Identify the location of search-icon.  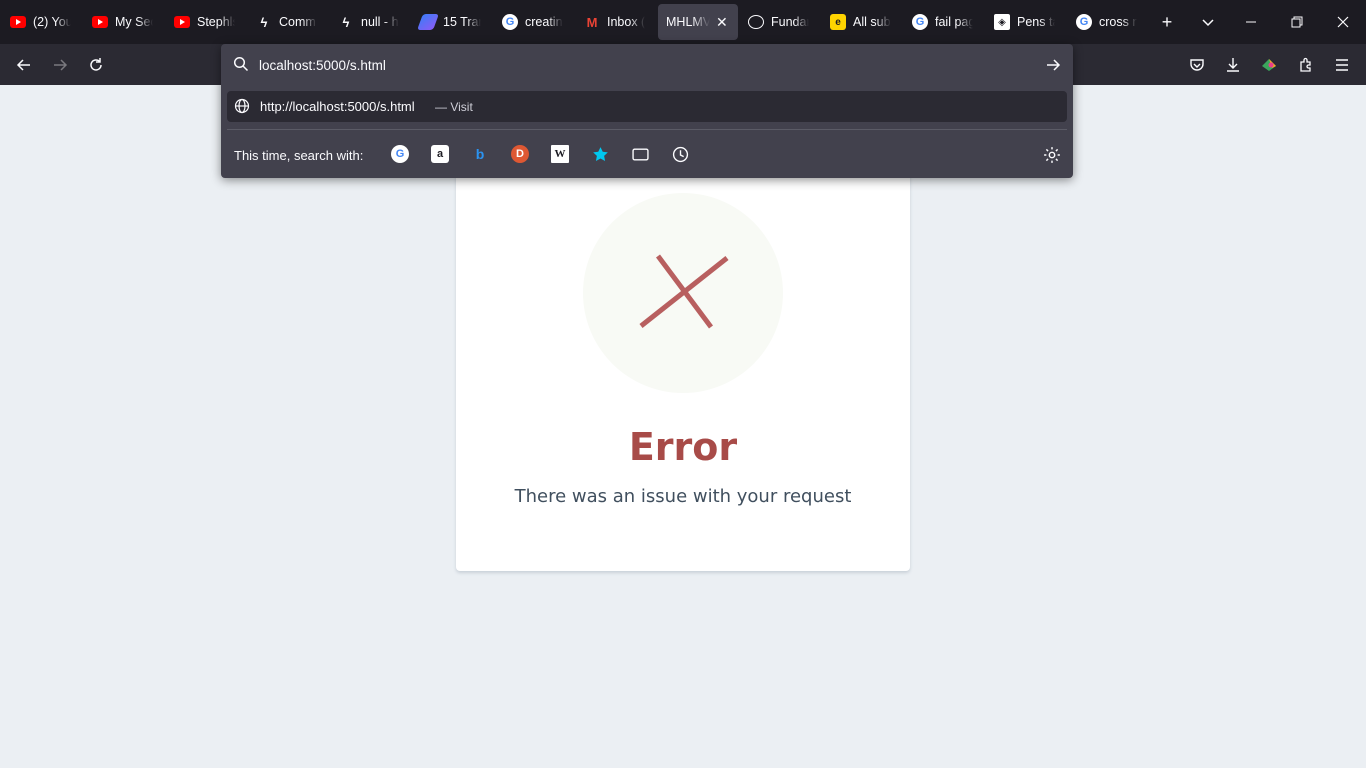
(241, 64).